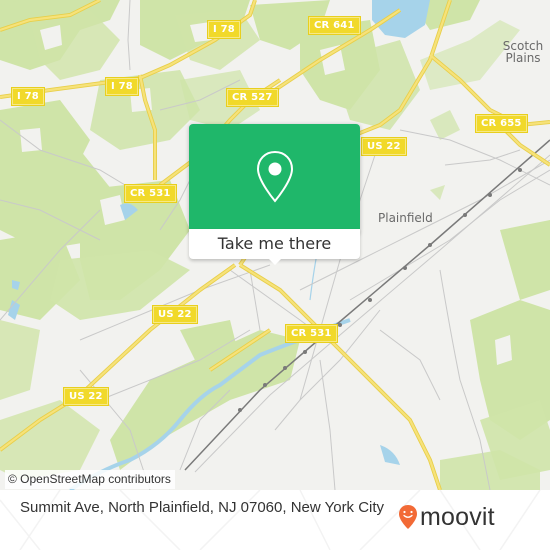 Image resolution: width=550 pixels, height=550 pixels. Describe the element at coordinates (334, 25) in the screenshot. I see `road-label-cr641: CR 641` at that location.